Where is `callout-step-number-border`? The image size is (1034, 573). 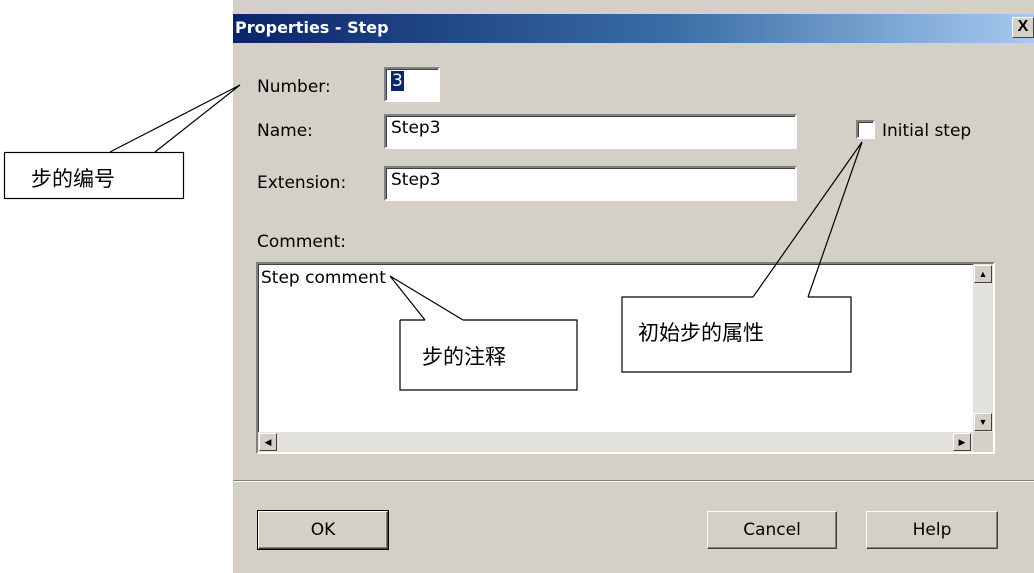 callout-step-number-border is located at coordinates (94, 175).